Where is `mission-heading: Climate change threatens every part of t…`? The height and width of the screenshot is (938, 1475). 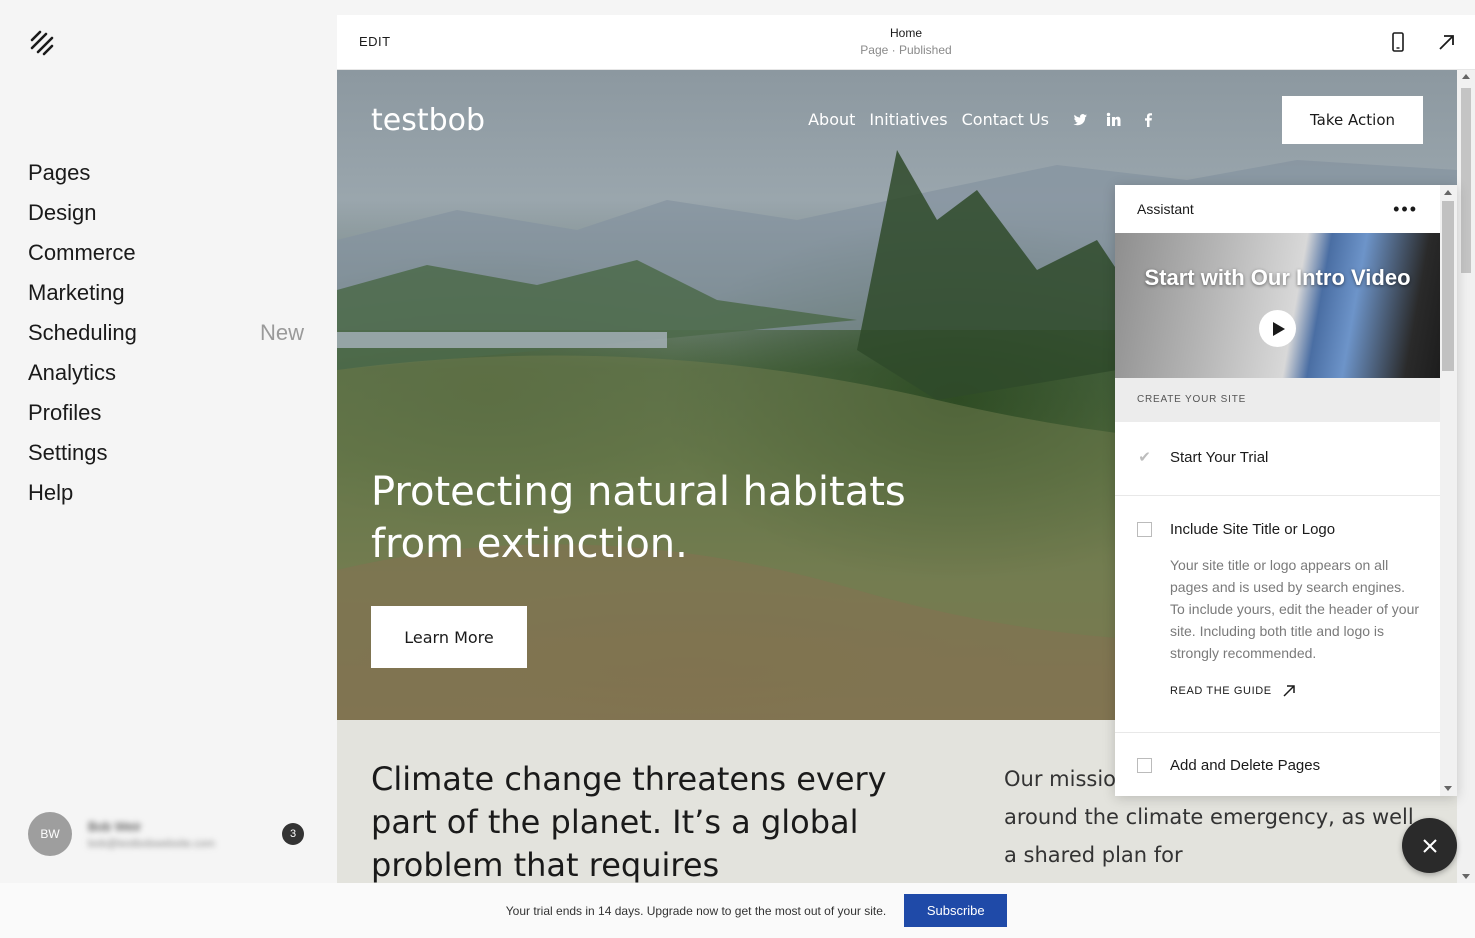
mission-heading: Climate change threatens every part of t… is located at coordinates (631, 820).